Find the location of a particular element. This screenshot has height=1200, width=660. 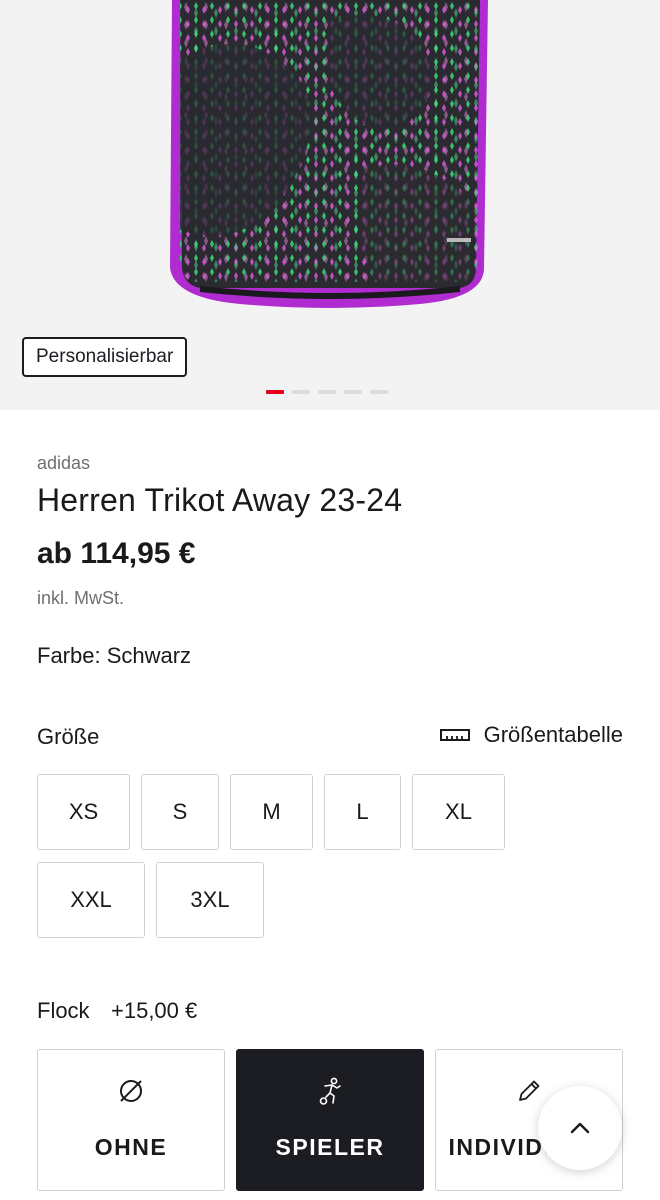

product-price: ab 114,95 € is located at coordinates (116, 553).